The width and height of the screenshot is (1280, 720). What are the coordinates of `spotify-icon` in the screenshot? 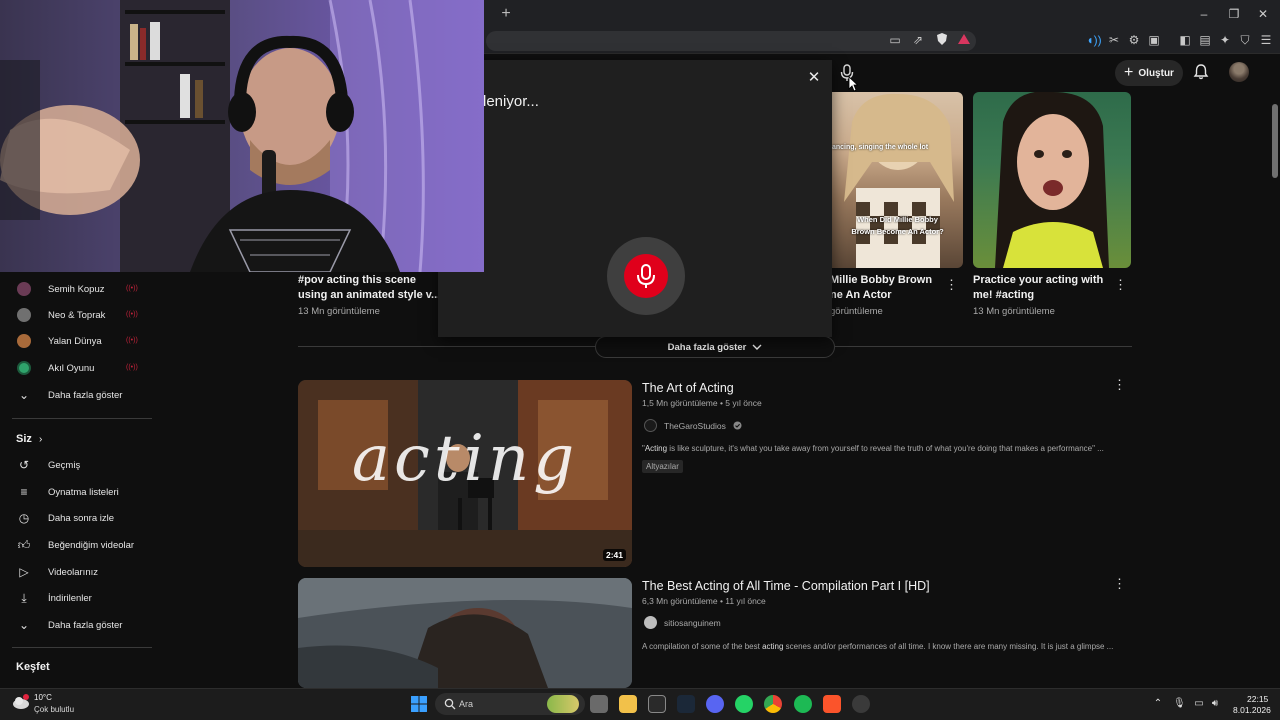 It's located at (803, 704).